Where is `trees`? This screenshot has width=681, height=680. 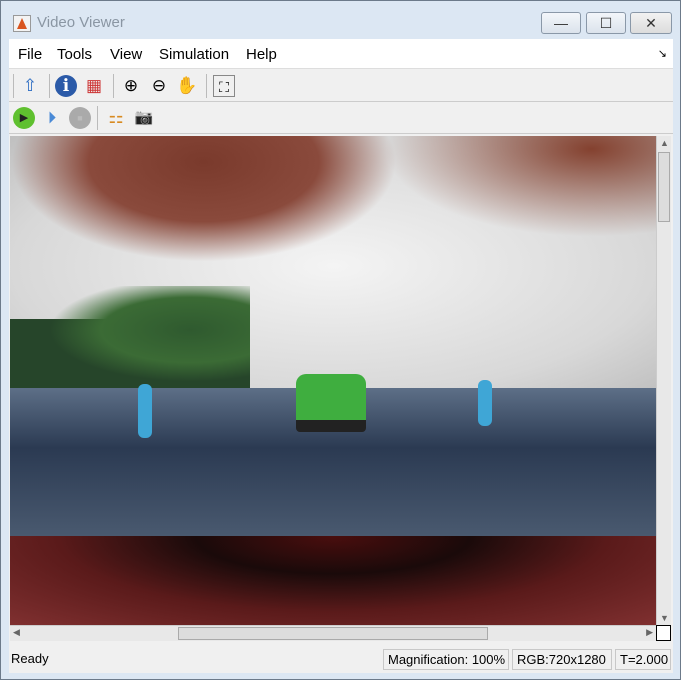
trees is located at coordinates (130, 341).